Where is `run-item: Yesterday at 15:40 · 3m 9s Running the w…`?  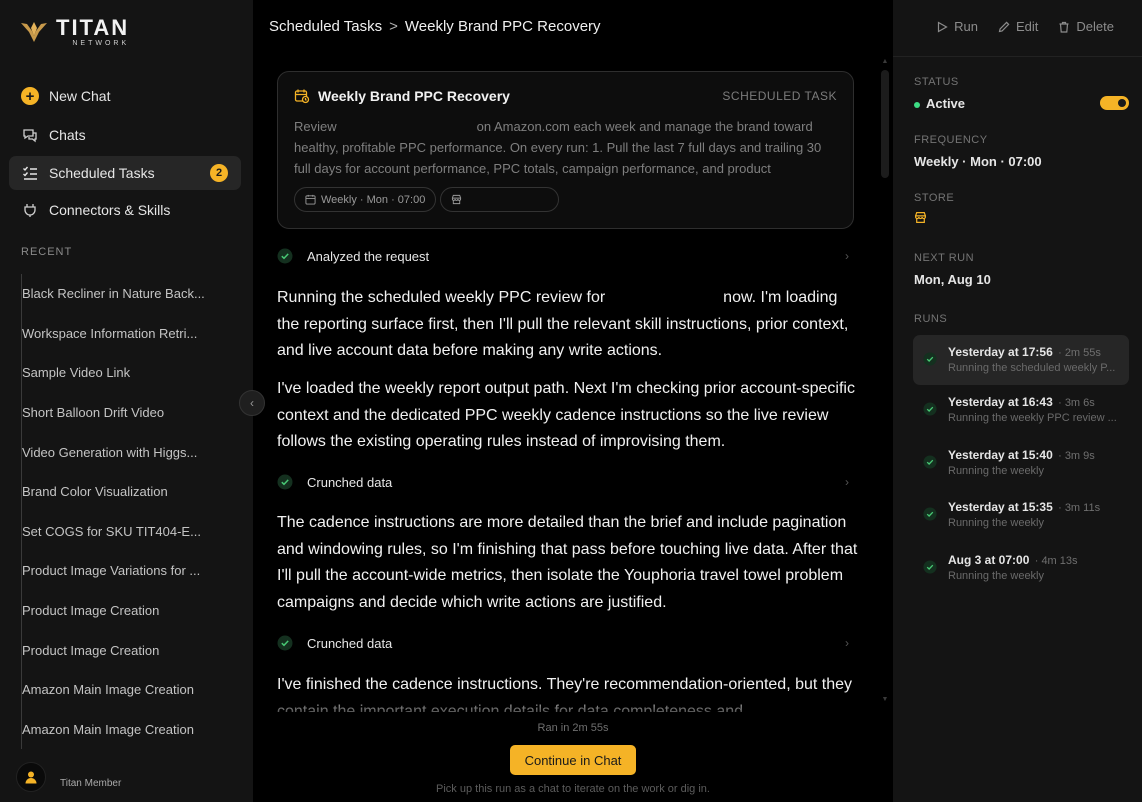 run-item: Yesterday at 15:40 · 3m 9s Running the w… is located at coordinates (1021, 464).